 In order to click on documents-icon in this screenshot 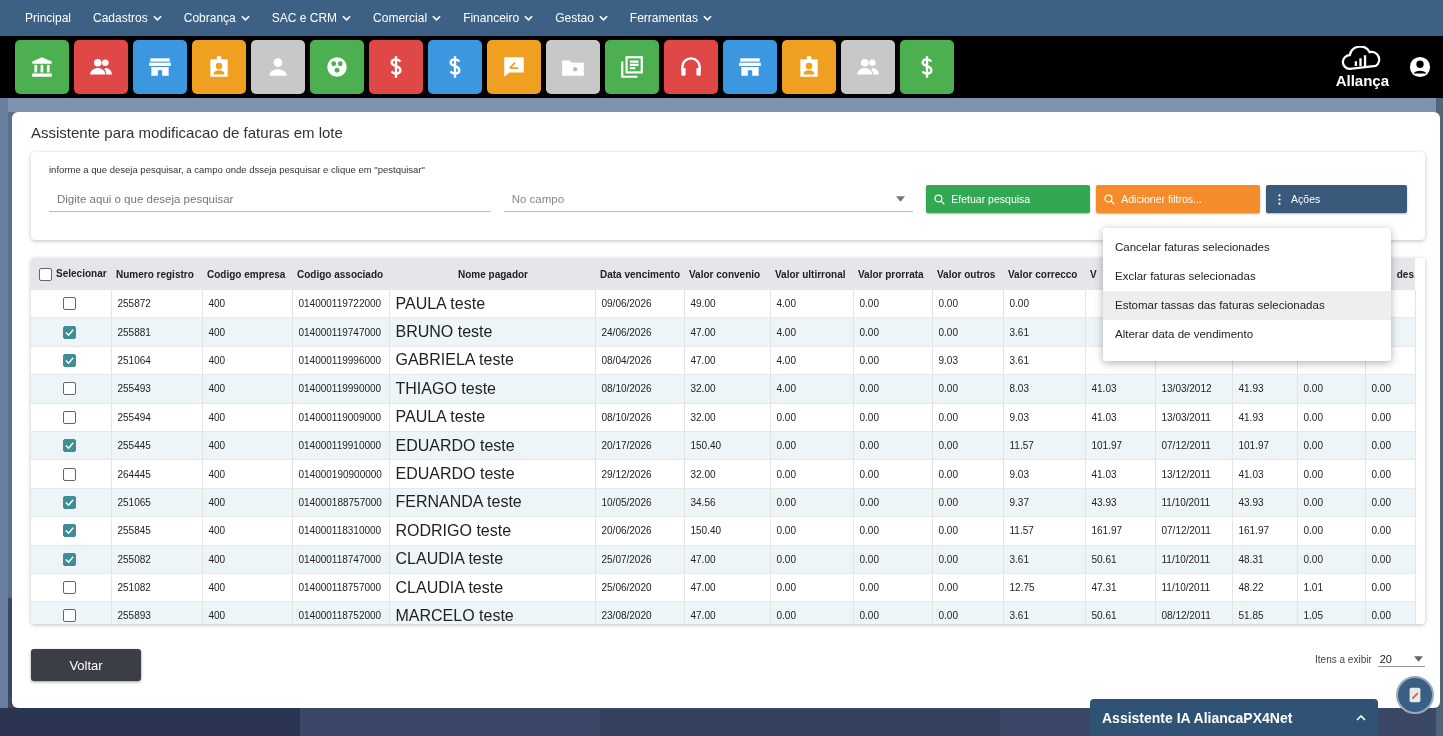, I will do `click(632, 67)`.